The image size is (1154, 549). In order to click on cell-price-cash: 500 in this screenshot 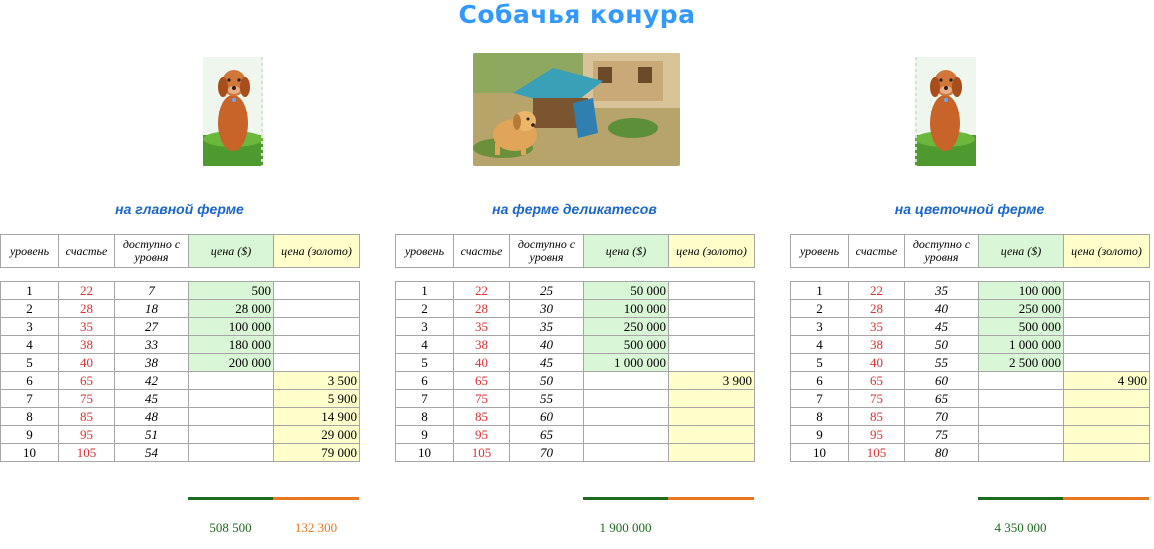, I will do `click(231, 290)`.